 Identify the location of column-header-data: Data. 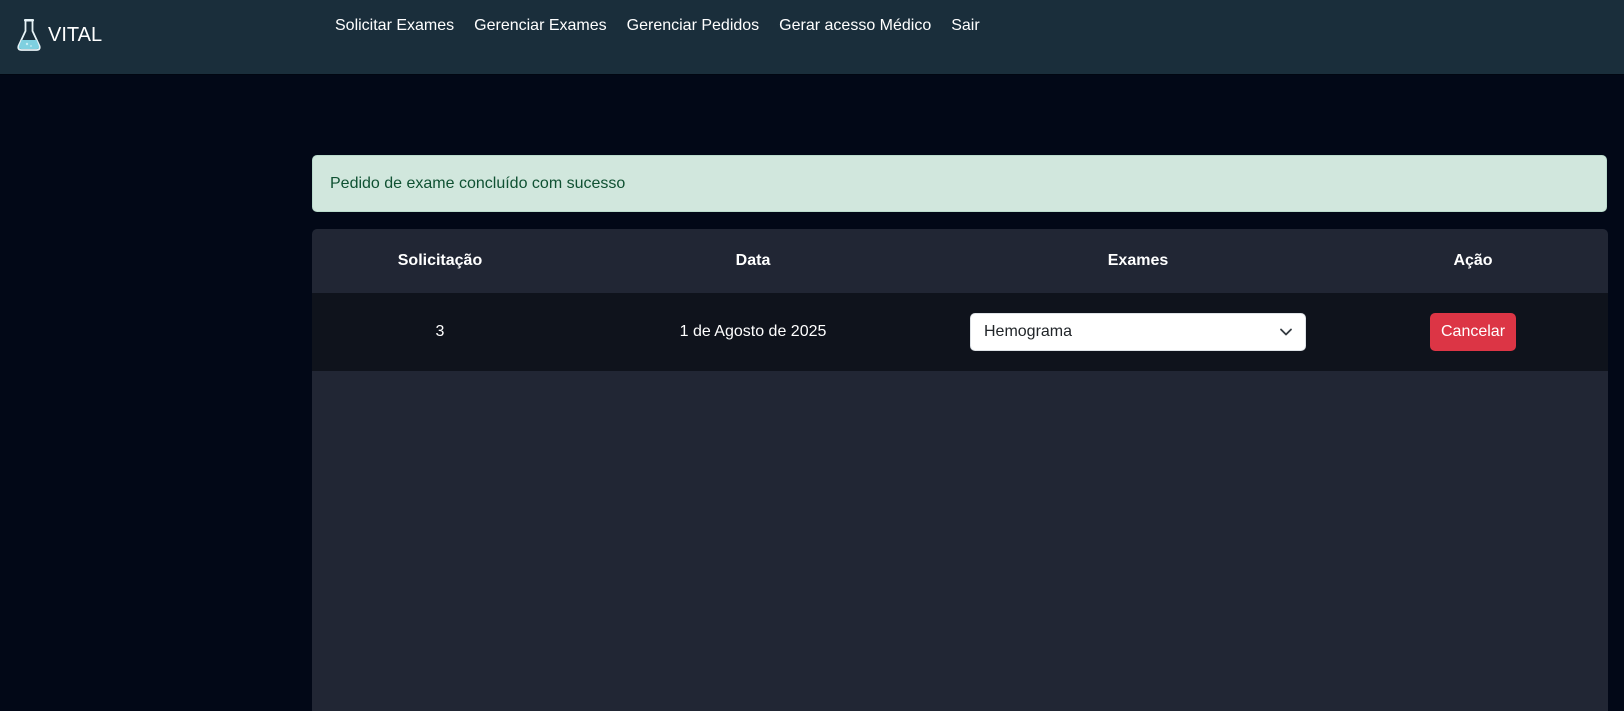
(753, 260).